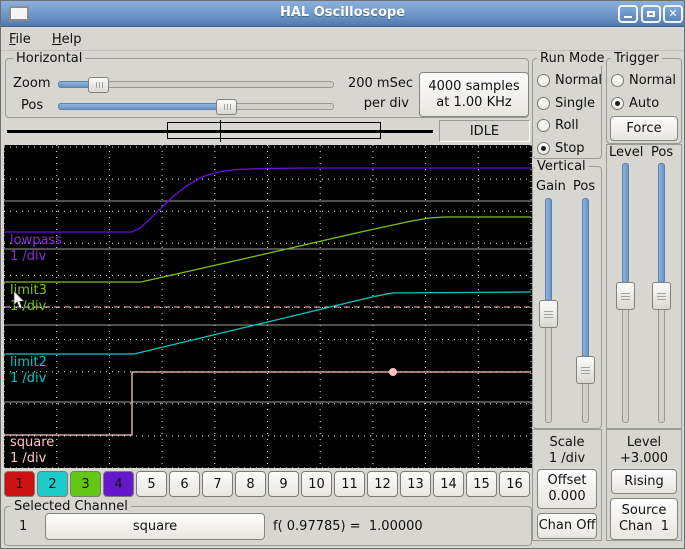  What do you see at coordinates (142, 106) in the screenshot?
I see `pos-slider-fill` at bounding box center [142, 106].